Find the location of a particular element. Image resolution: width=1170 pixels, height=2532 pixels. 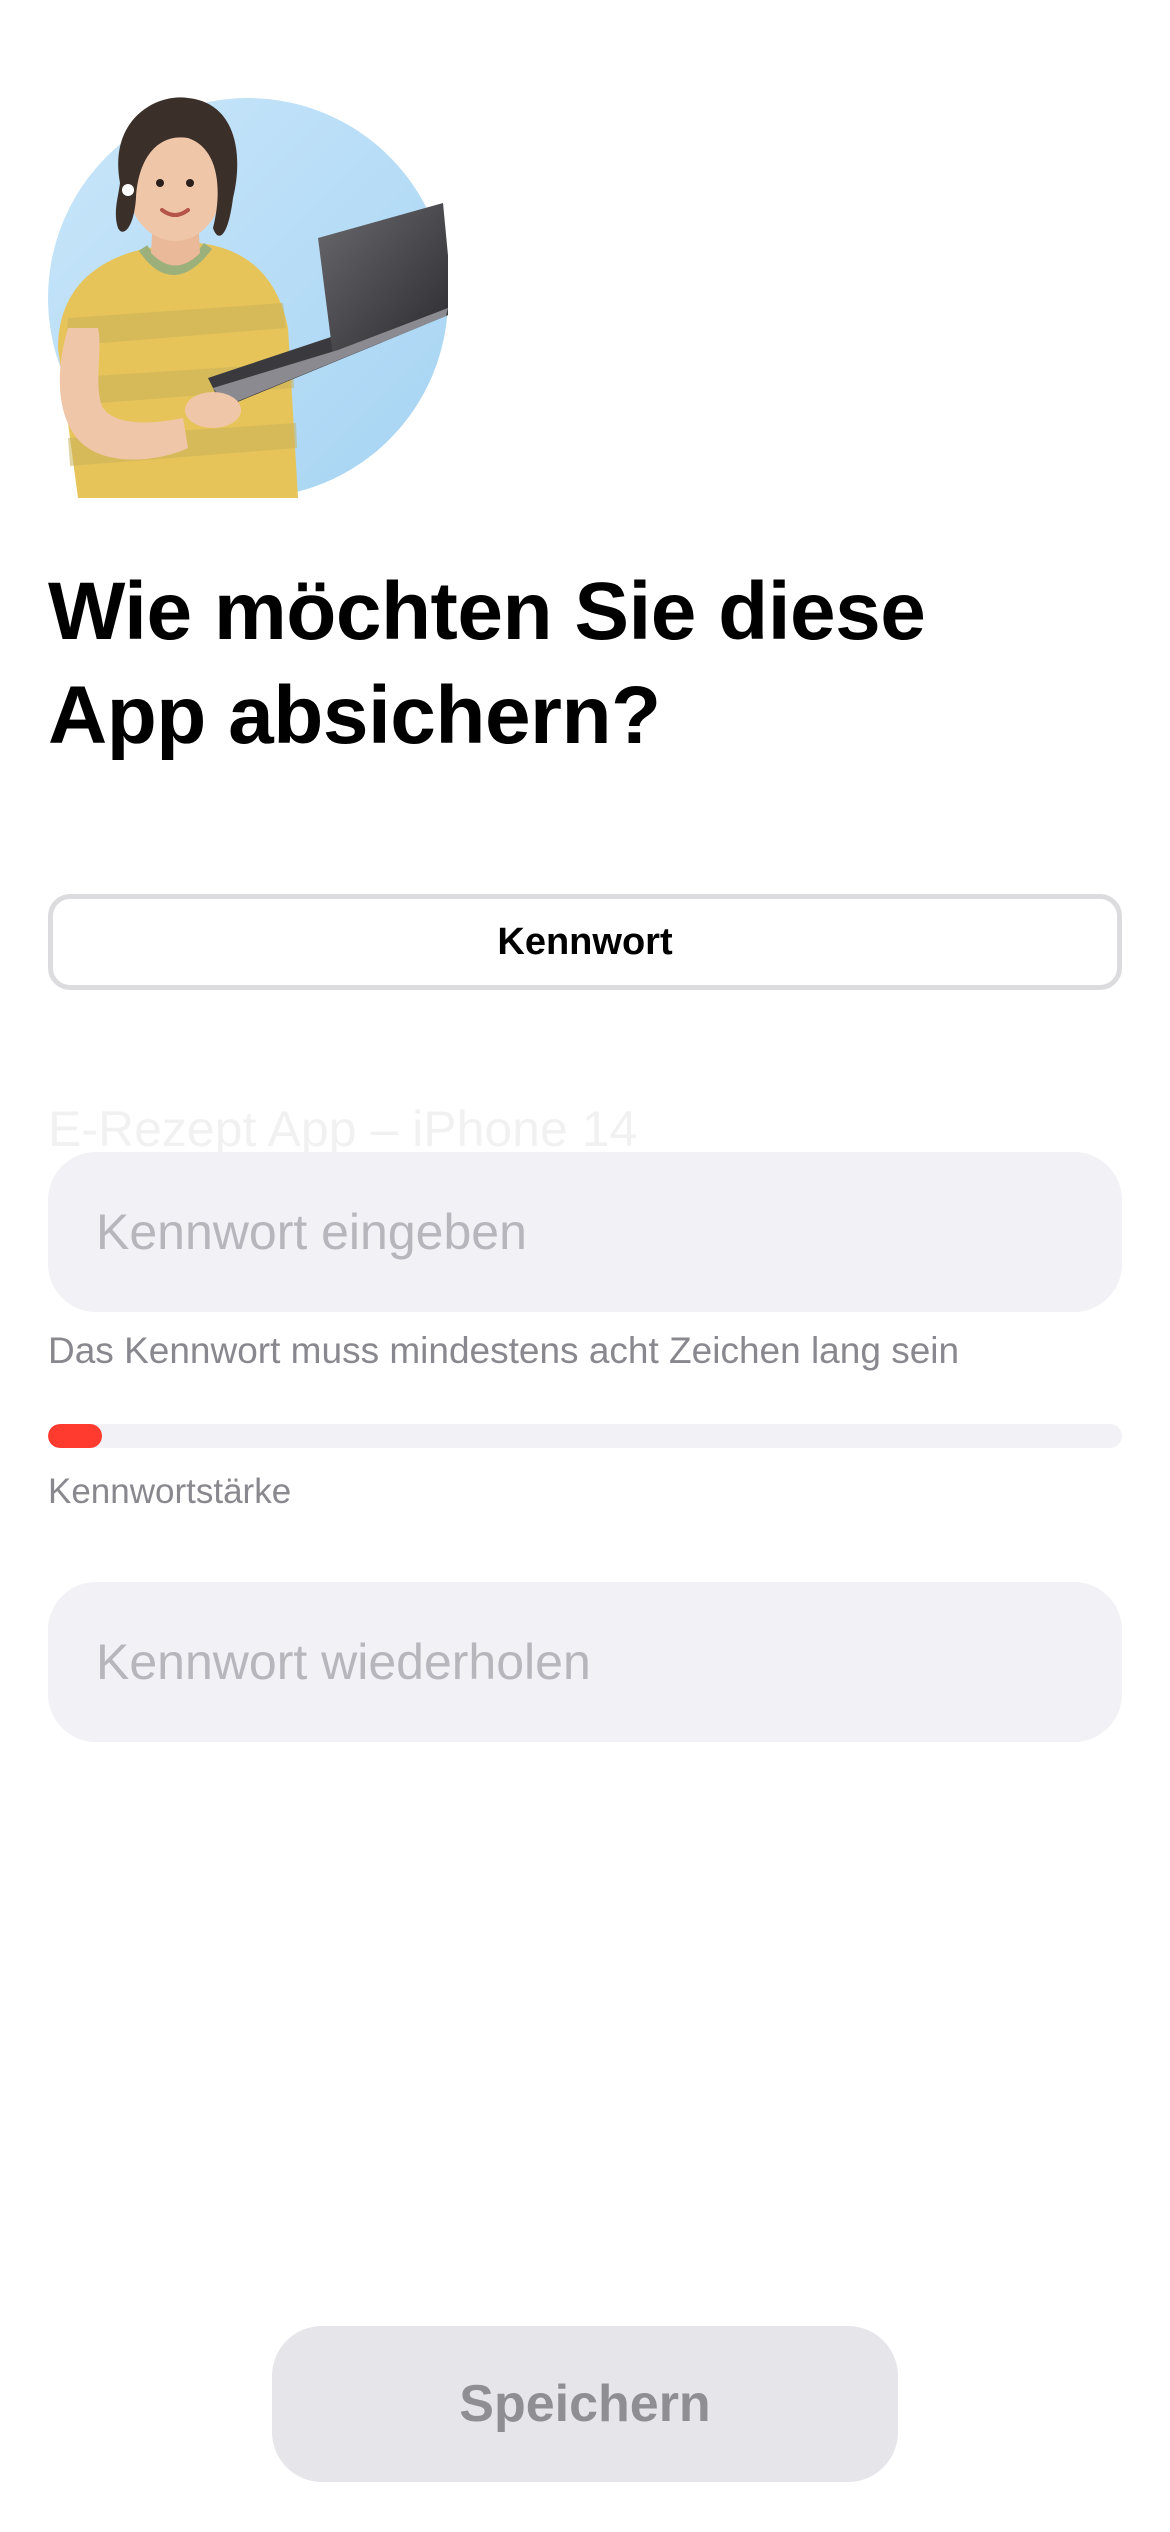

password-input is located at coordinates (585, 1232).